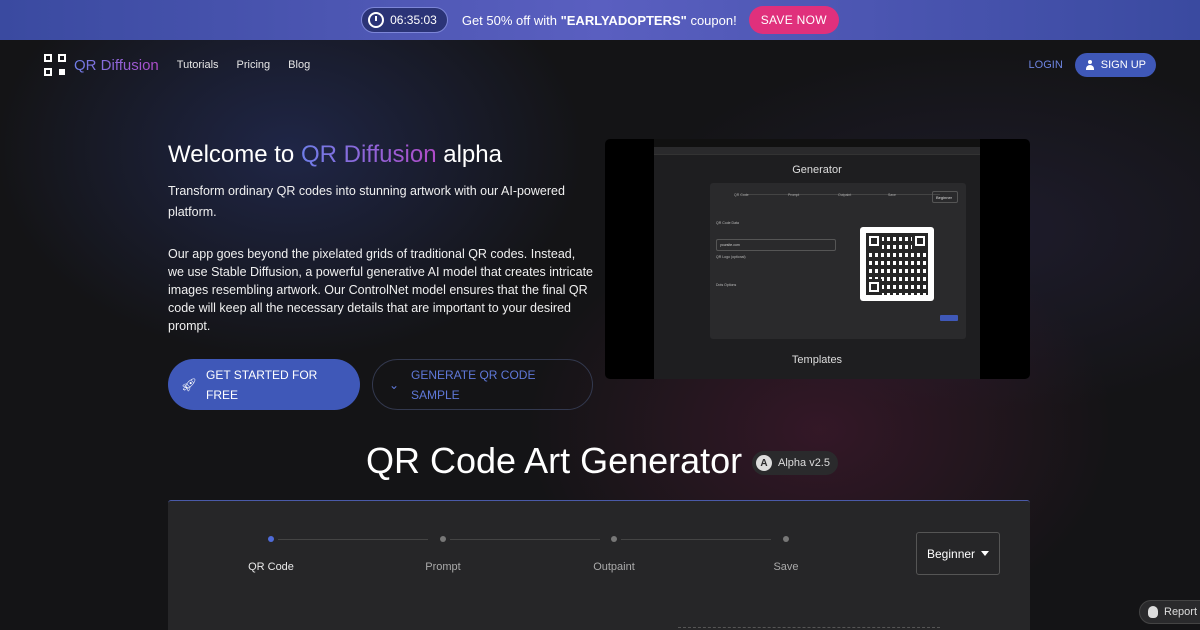 This screenshot has width=1200, height=630. I want to click on generator-title: QR Code Art Generator, so click(554, 460).